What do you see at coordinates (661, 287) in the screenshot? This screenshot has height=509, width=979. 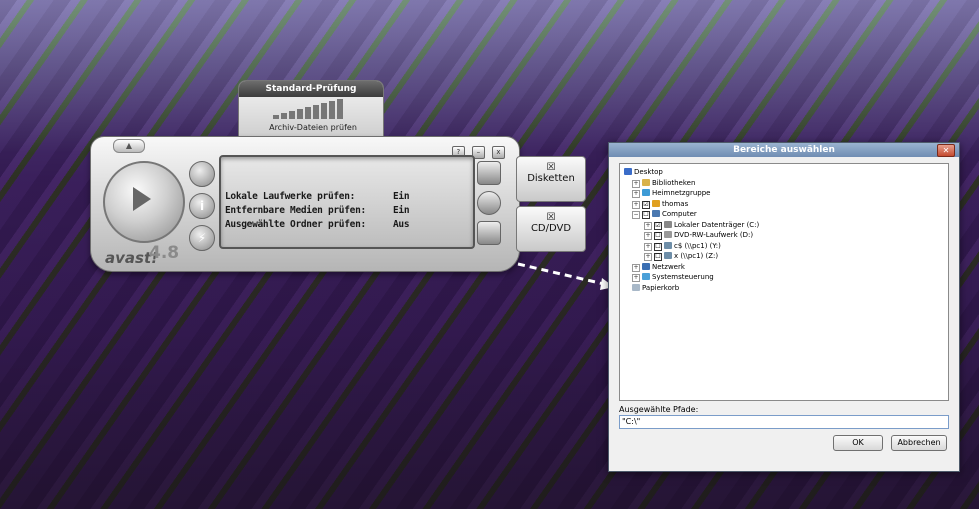 I see `tree-node-label: Papierkorb` at bounding box center [661, 287].